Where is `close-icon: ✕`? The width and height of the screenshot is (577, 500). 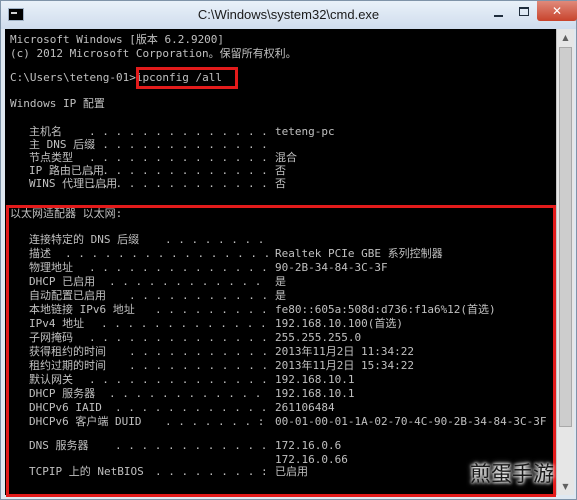
close-icon: ✕ is located at coordinates (557, 11).